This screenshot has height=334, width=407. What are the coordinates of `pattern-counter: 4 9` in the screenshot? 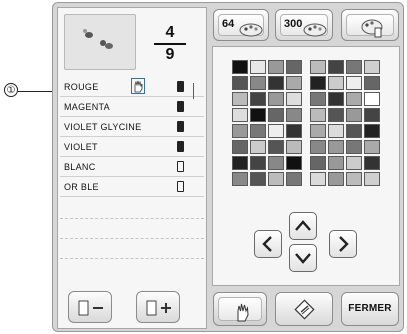 It's located at (170, 46).